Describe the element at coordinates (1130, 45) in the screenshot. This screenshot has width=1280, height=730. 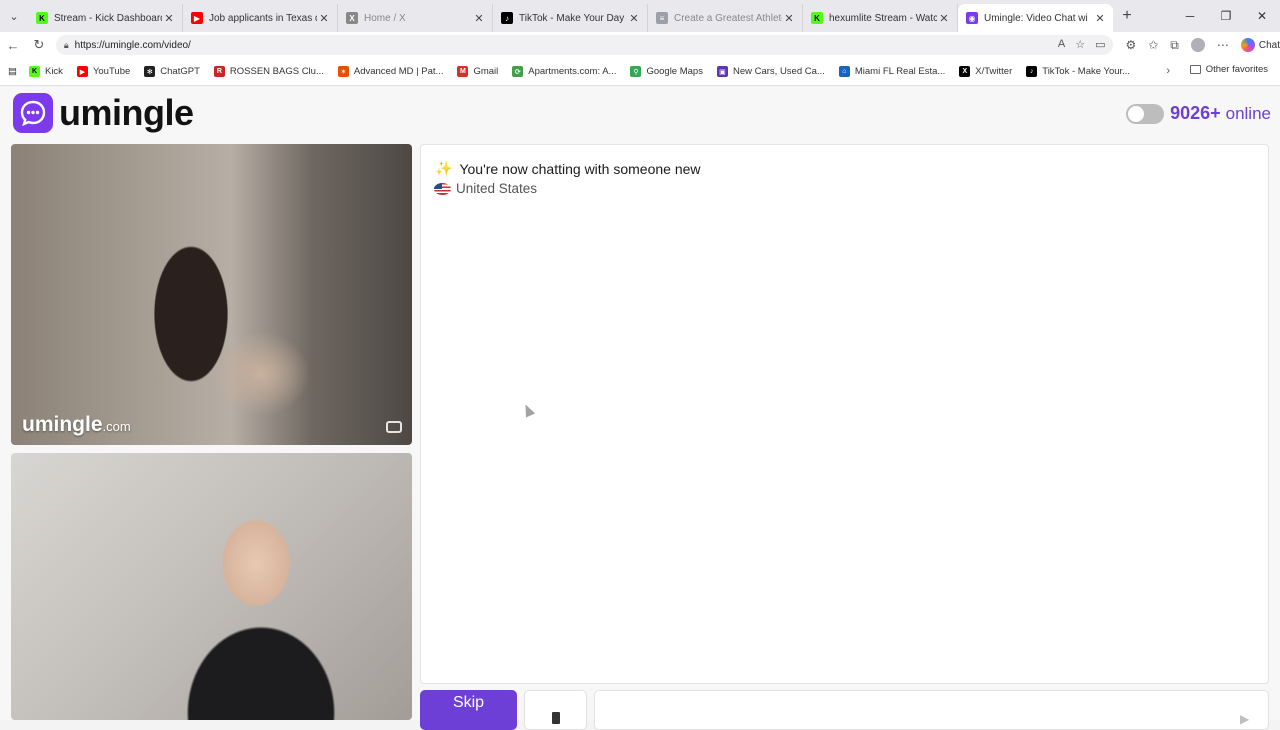
I see `extensions-icon: ⚙` at that location.